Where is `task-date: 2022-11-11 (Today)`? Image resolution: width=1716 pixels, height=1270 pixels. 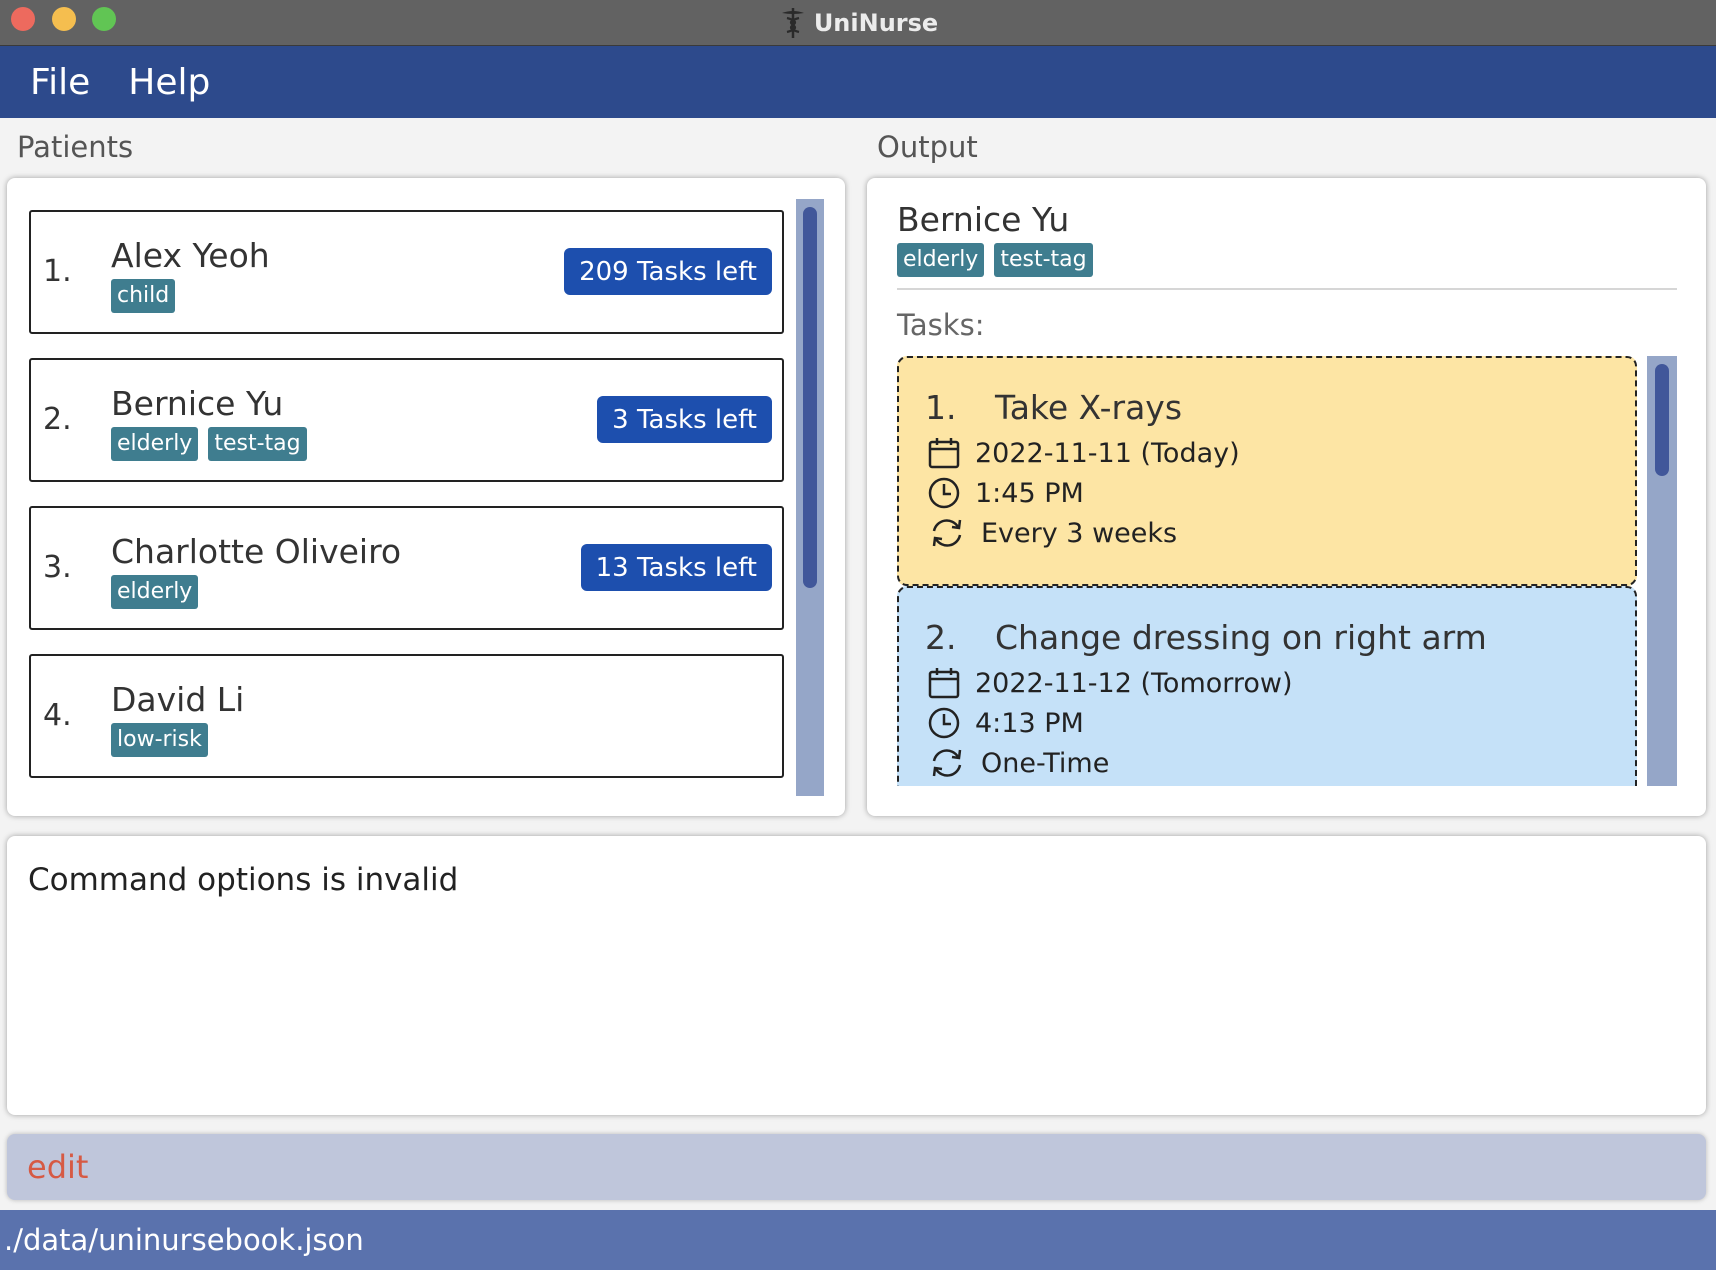
task-date: 2022-11-11 (Today) is located at coordinates (1107, 453).